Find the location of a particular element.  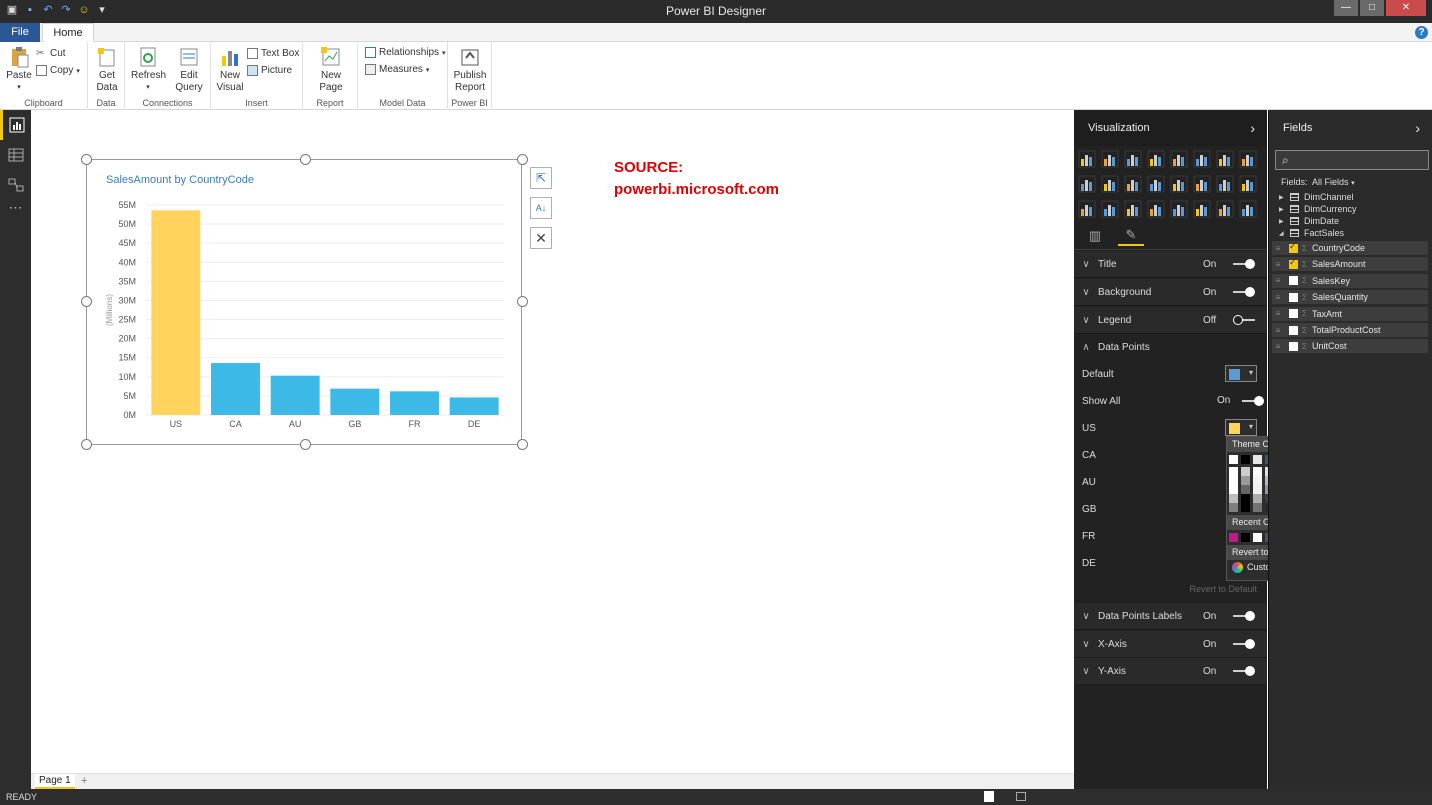

fields-tab-icon: ▥ is located at coordinates (1095, 236).